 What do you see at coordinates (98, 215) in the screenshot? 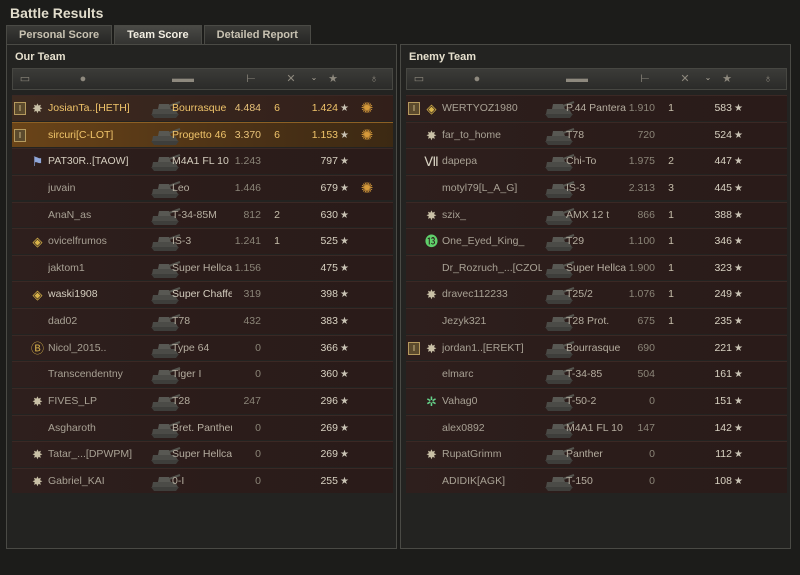
I see `player-name: AnaN_as` at bounding box center [98, 215].